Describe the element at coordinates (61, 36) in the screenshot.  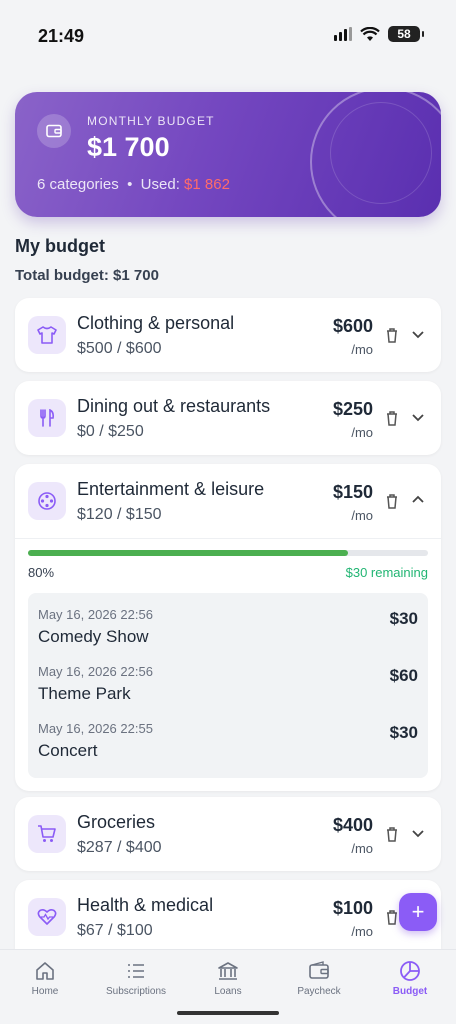
I see `status-time: 21:49` at that location.